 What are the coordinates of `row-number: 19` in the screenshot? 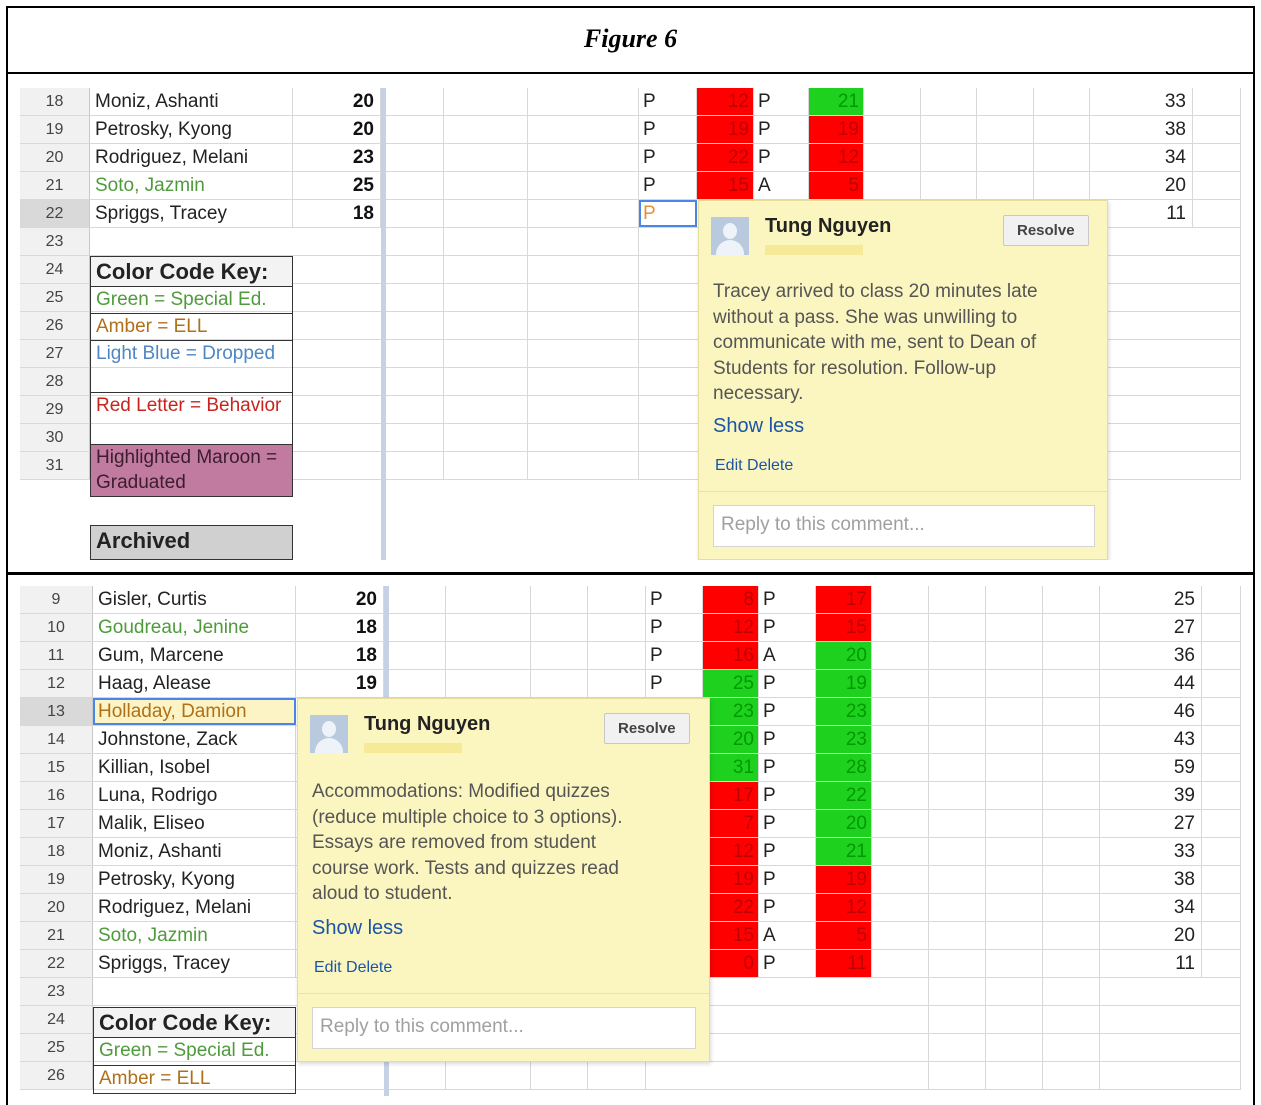 It's located at (55, 129).